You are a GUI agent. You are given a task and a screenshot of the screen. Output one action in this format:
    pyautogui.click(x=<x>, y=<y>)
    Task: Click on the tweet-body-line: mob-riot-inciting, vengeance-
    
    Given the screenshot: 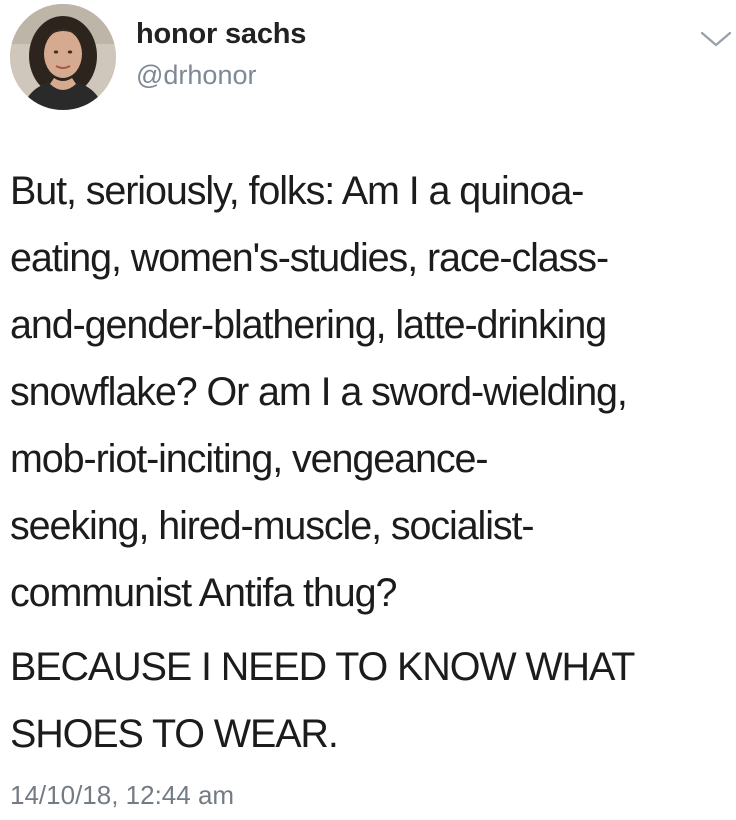 What is the action you would take?
    pyautogui.click(x=249, y=459)
    